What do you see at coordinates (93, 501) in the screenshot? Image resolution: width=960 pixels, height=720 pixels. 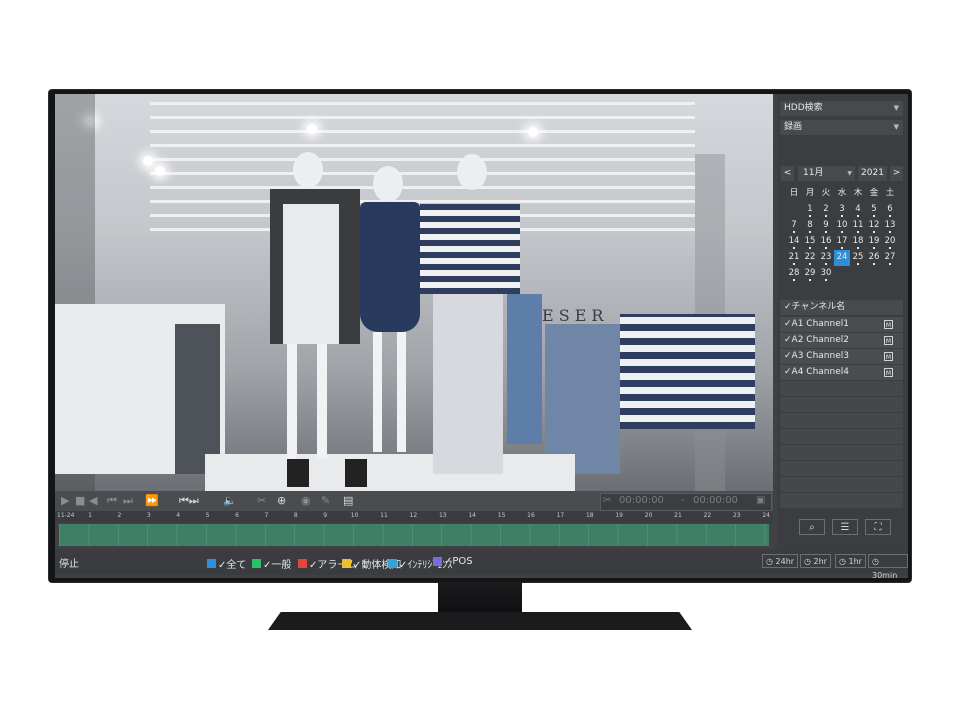 I see `reverse-icon: ◀` at bounding box center [93, 501].